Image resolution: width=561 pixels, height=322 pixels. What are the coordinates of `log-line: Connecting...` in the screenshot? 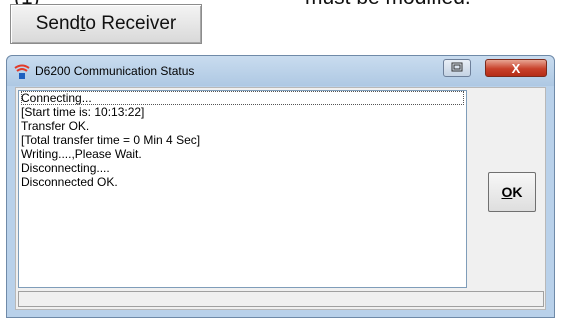 It's located at (242, 98).